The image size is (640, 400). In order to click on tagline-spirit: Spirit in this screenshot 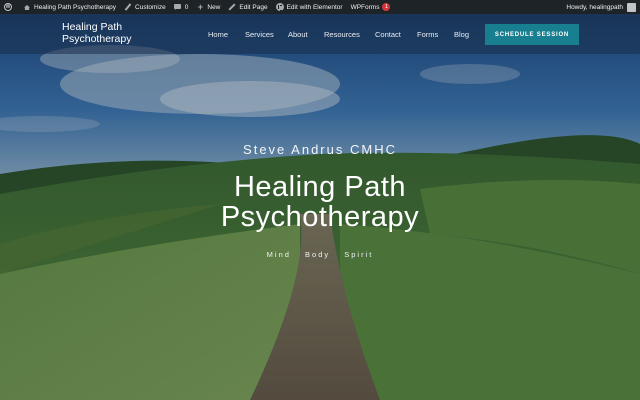, I will do `click(359, 254)`.